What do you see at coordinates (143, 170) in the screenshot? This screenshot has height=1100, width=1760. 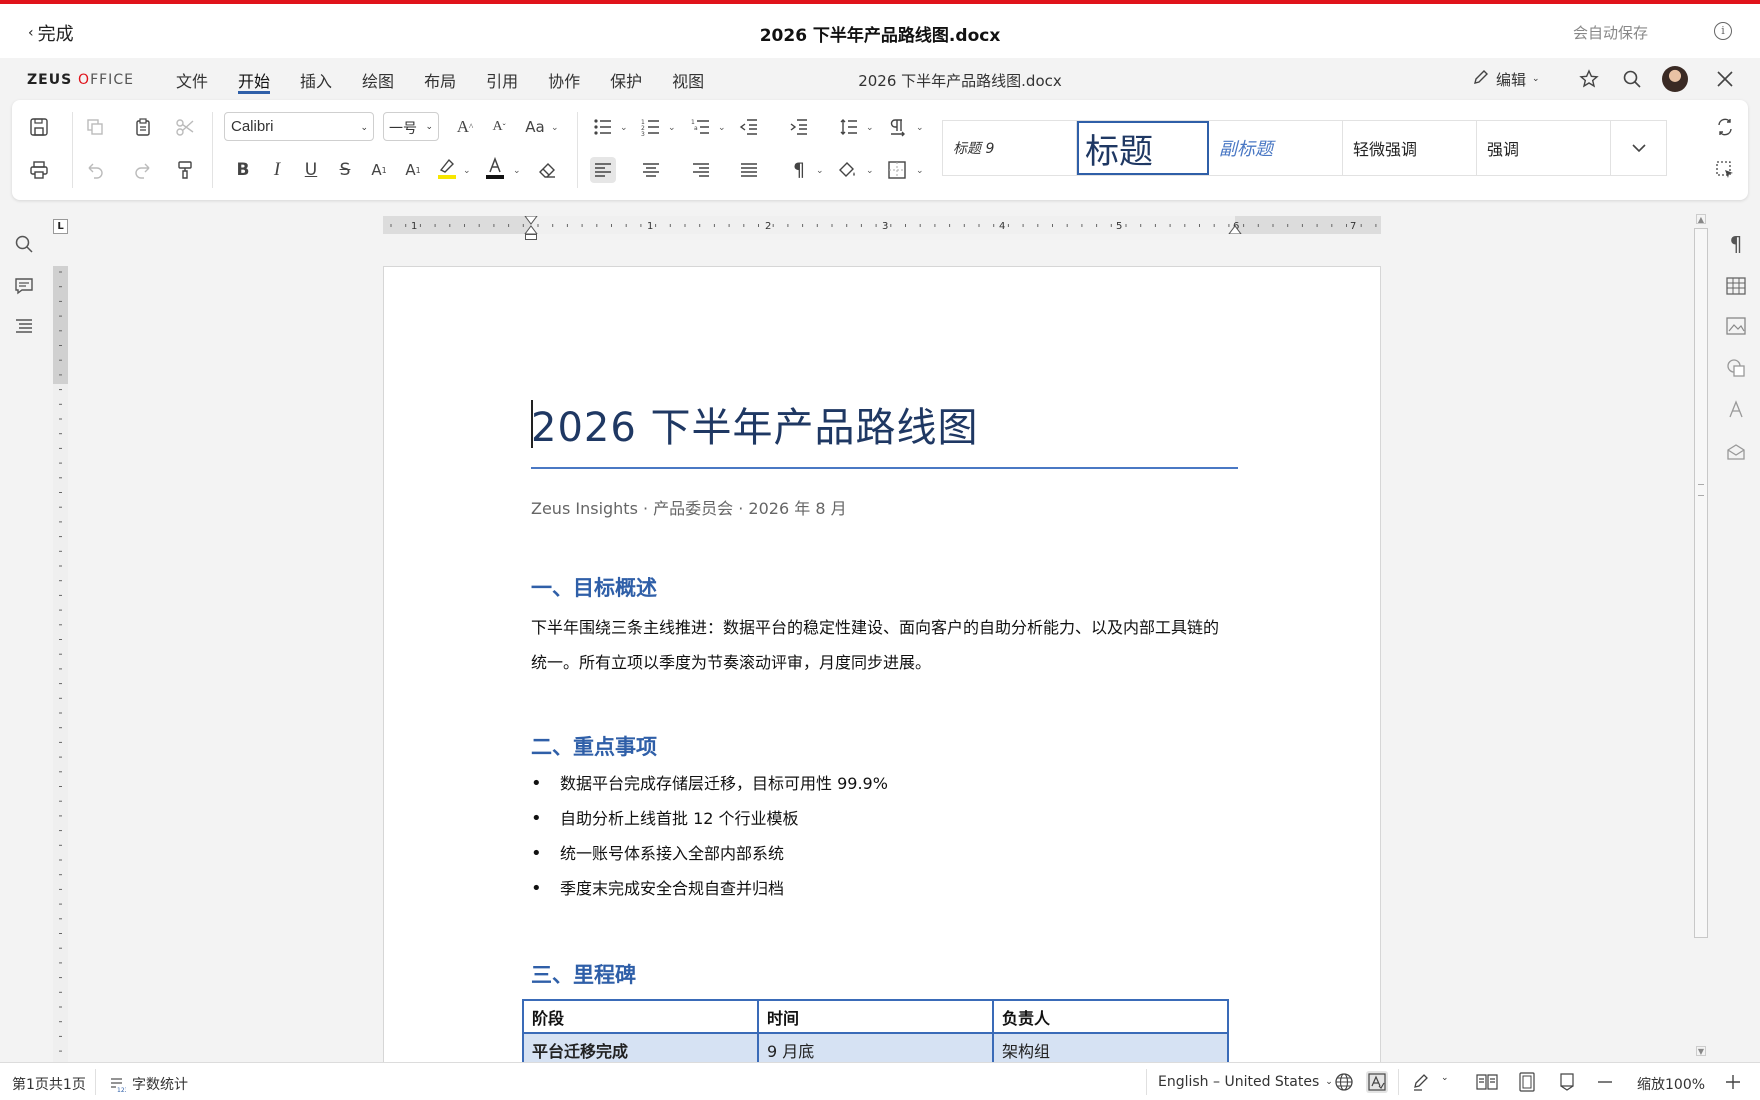 I see `redo-icon` at bounding box center [143, 170].